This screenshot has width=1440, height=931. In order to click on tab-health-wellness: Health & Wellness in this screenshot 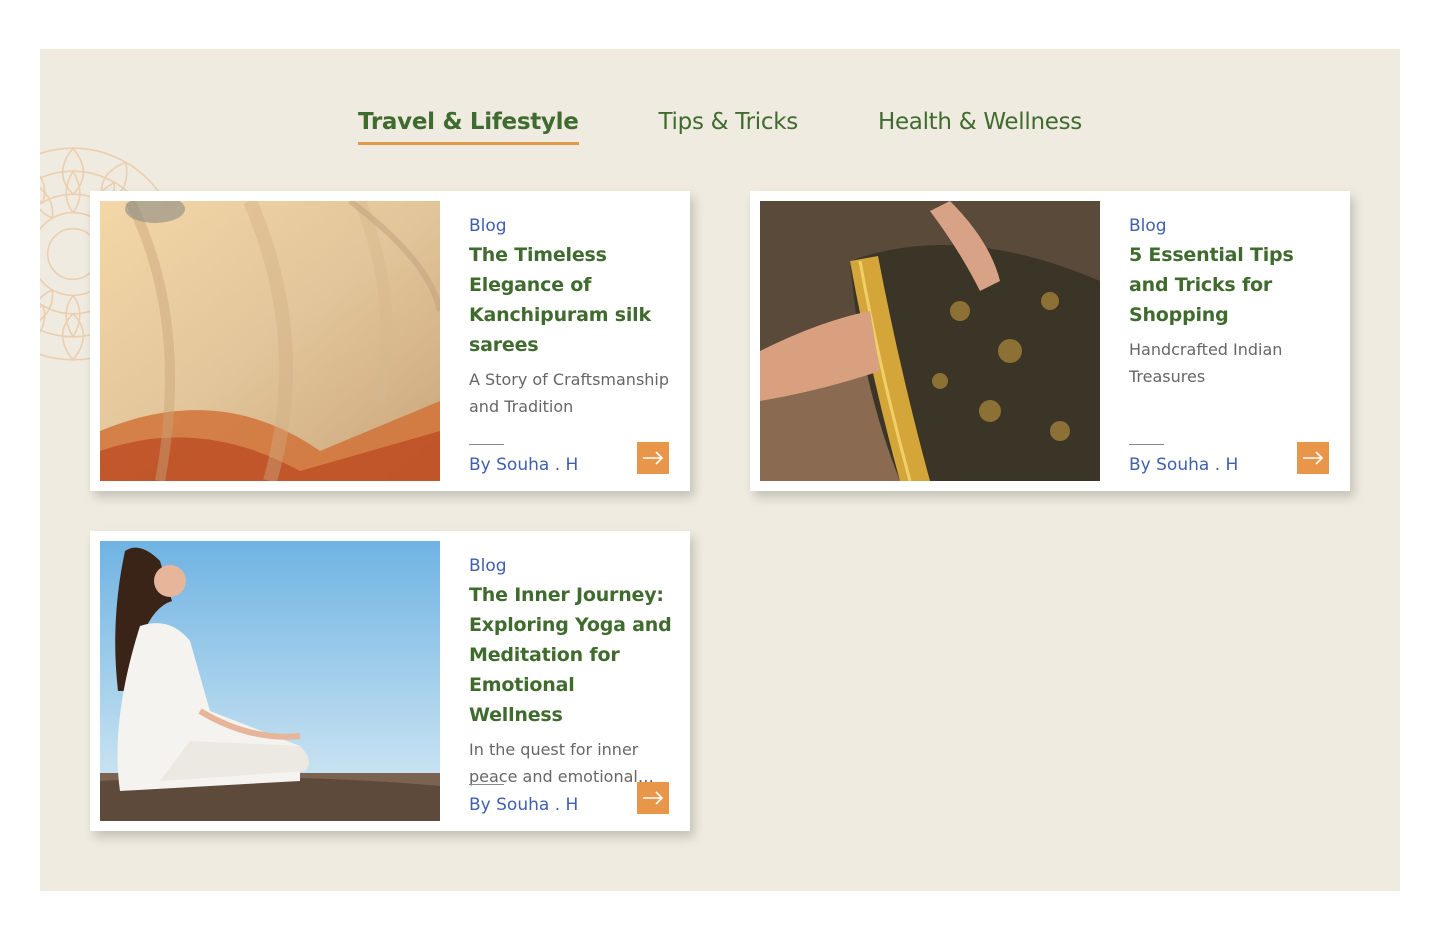, I will do `click(980, 126)`.